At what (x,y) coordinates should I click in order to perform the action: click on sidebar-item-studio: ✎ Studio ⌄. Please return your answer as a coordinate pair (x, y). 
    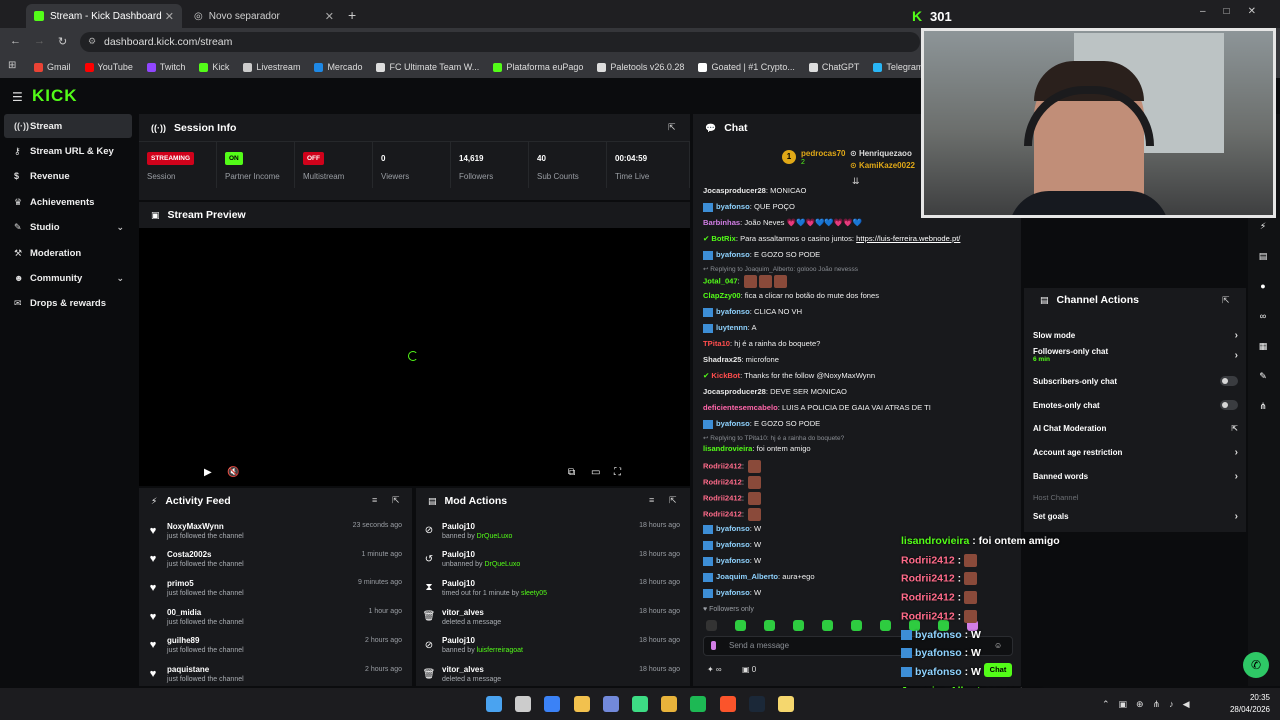
    Looking at the image, I should click on (68, 228).